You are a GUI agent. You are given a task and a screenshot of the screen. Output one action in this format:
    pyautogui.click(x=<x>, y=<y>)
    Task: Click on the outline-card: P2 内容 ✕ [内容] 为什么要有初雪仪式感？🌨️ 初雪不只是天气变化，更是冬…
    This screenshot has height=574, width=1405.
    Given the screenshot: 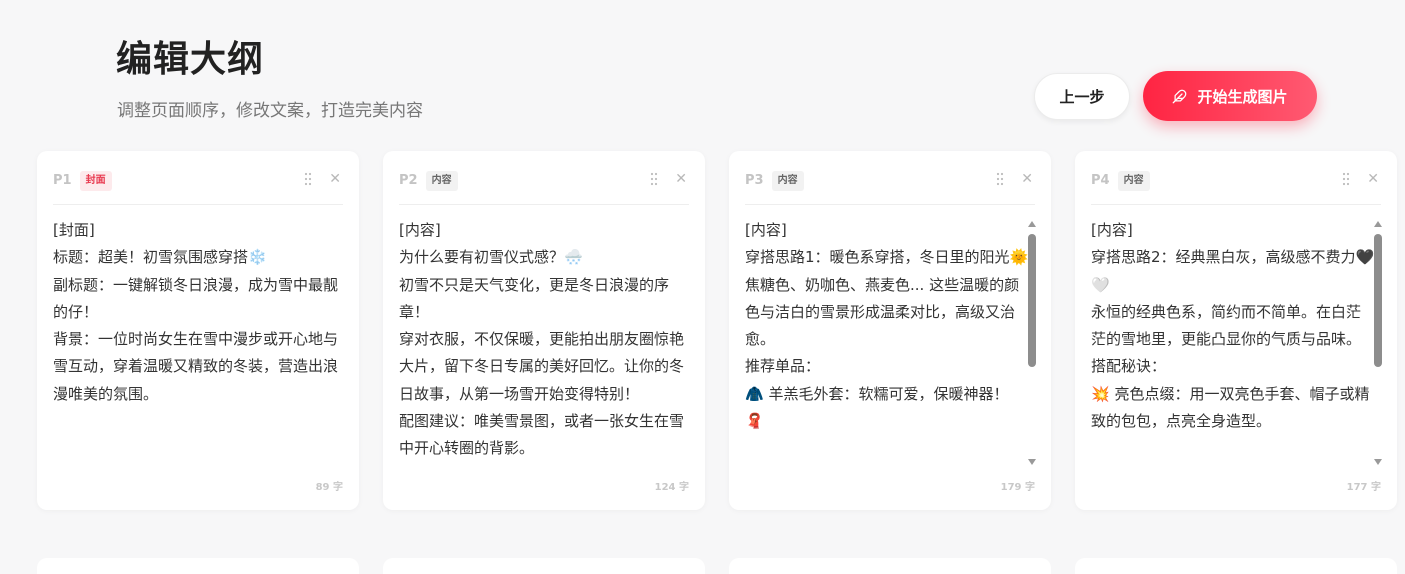 What is the action you would take?
    pyautogui.click(x=544, y=330)
    